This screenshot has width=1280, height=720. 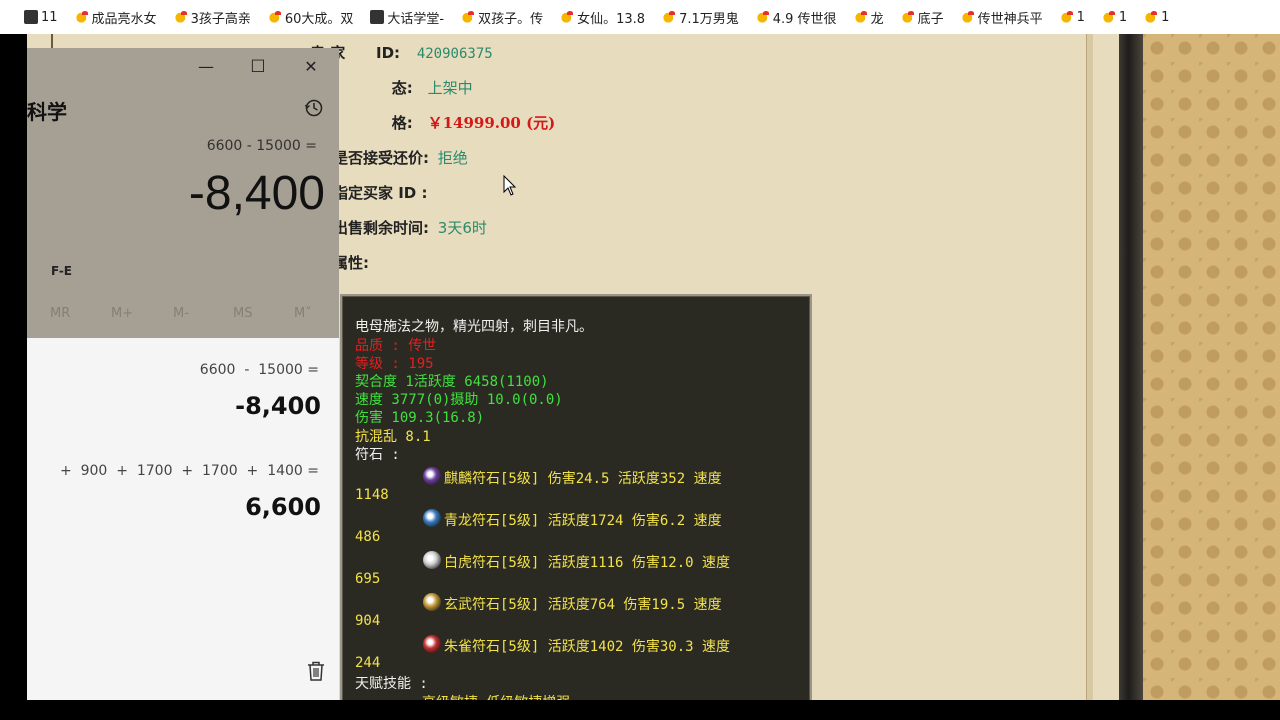 What do you see at coordinates (587, 563) in the screenshot?
I see `rune-stone-name: 白虎符石[5级] 活跃度1116 伤害12.0 速度` at bounding box center [587, 563].